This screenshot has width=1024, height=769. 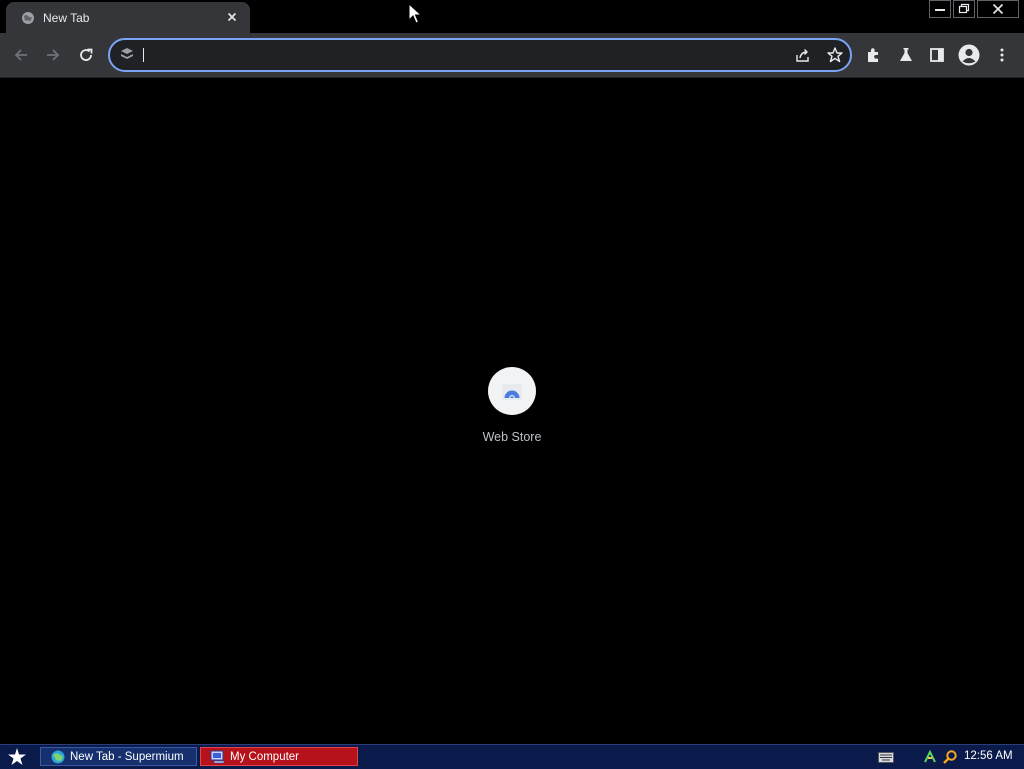 I want to click on reload-button, so click(x=86, y=55).